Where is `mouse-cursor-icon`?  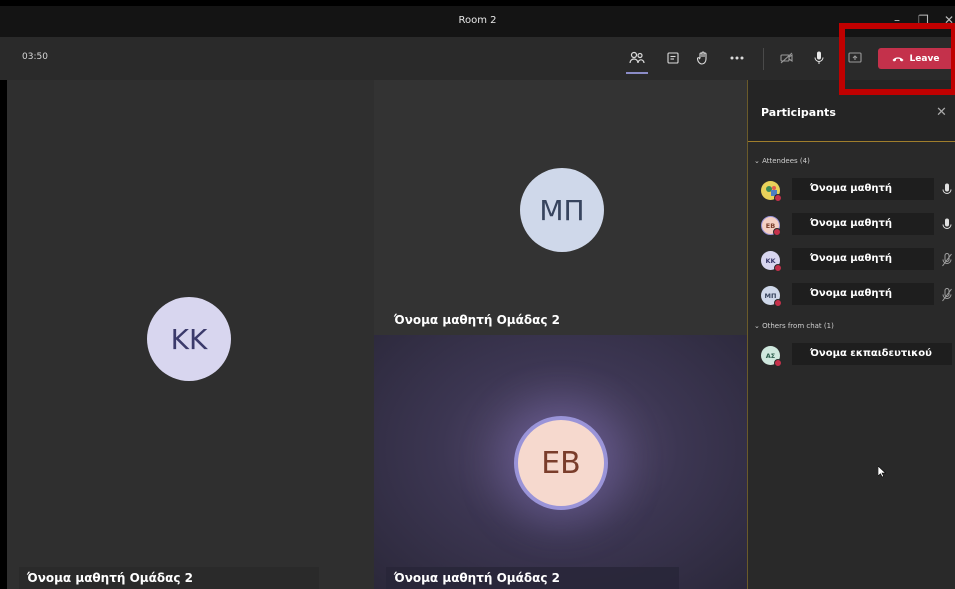
mouse-cursor-icon is located at coordinates (882, 472).